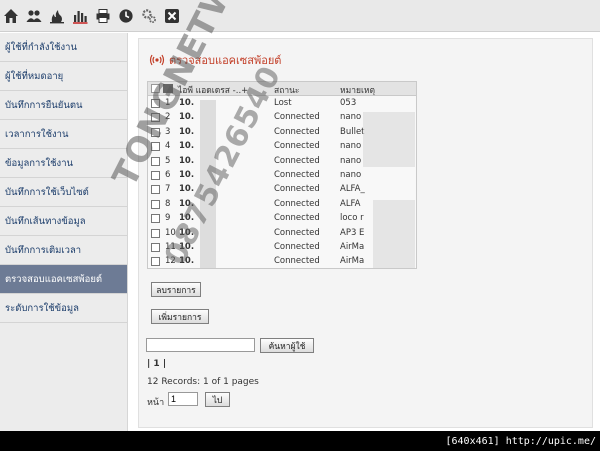 This screenshot has width=600, height=451. I want to click on sidebar-item-topup-log: บันทึกการเติมเวลา, so click(63, 250).